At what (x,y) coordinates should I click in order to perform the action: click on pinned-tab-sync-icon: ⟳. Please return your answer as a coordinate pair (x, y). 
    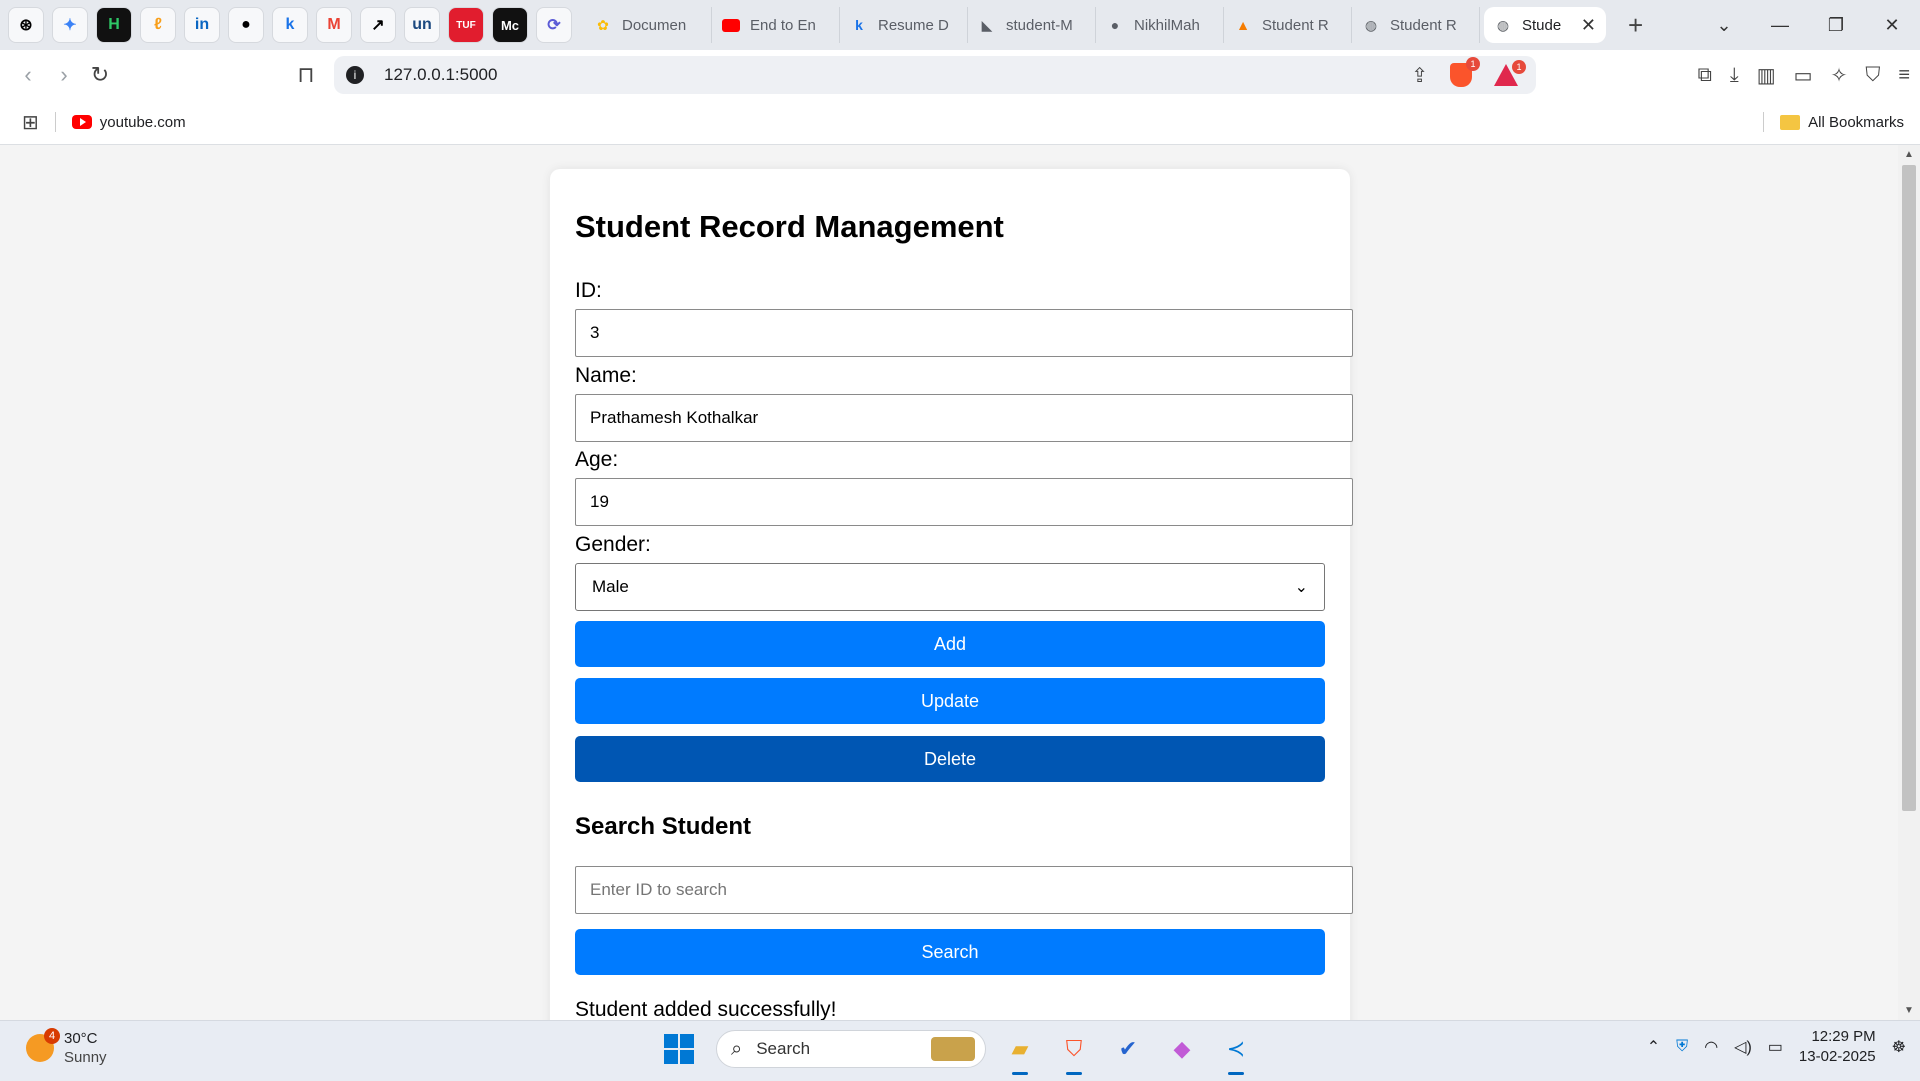
    Looking at the image, I should click on (554, 25).